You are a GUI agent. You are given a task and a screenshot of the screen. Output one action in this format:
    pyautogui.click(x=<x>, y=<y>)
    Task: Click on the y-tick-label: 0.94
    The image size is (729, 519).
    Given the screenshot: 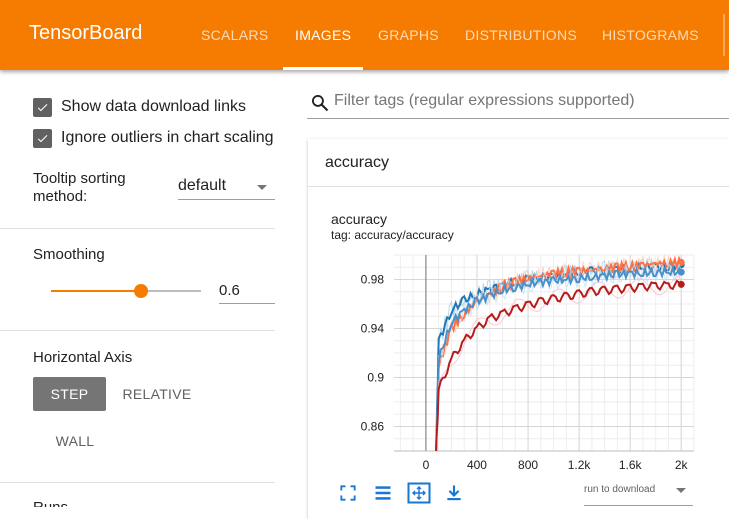 What is the action you would take?
    pyautogui.click(x=373, y=329)
    